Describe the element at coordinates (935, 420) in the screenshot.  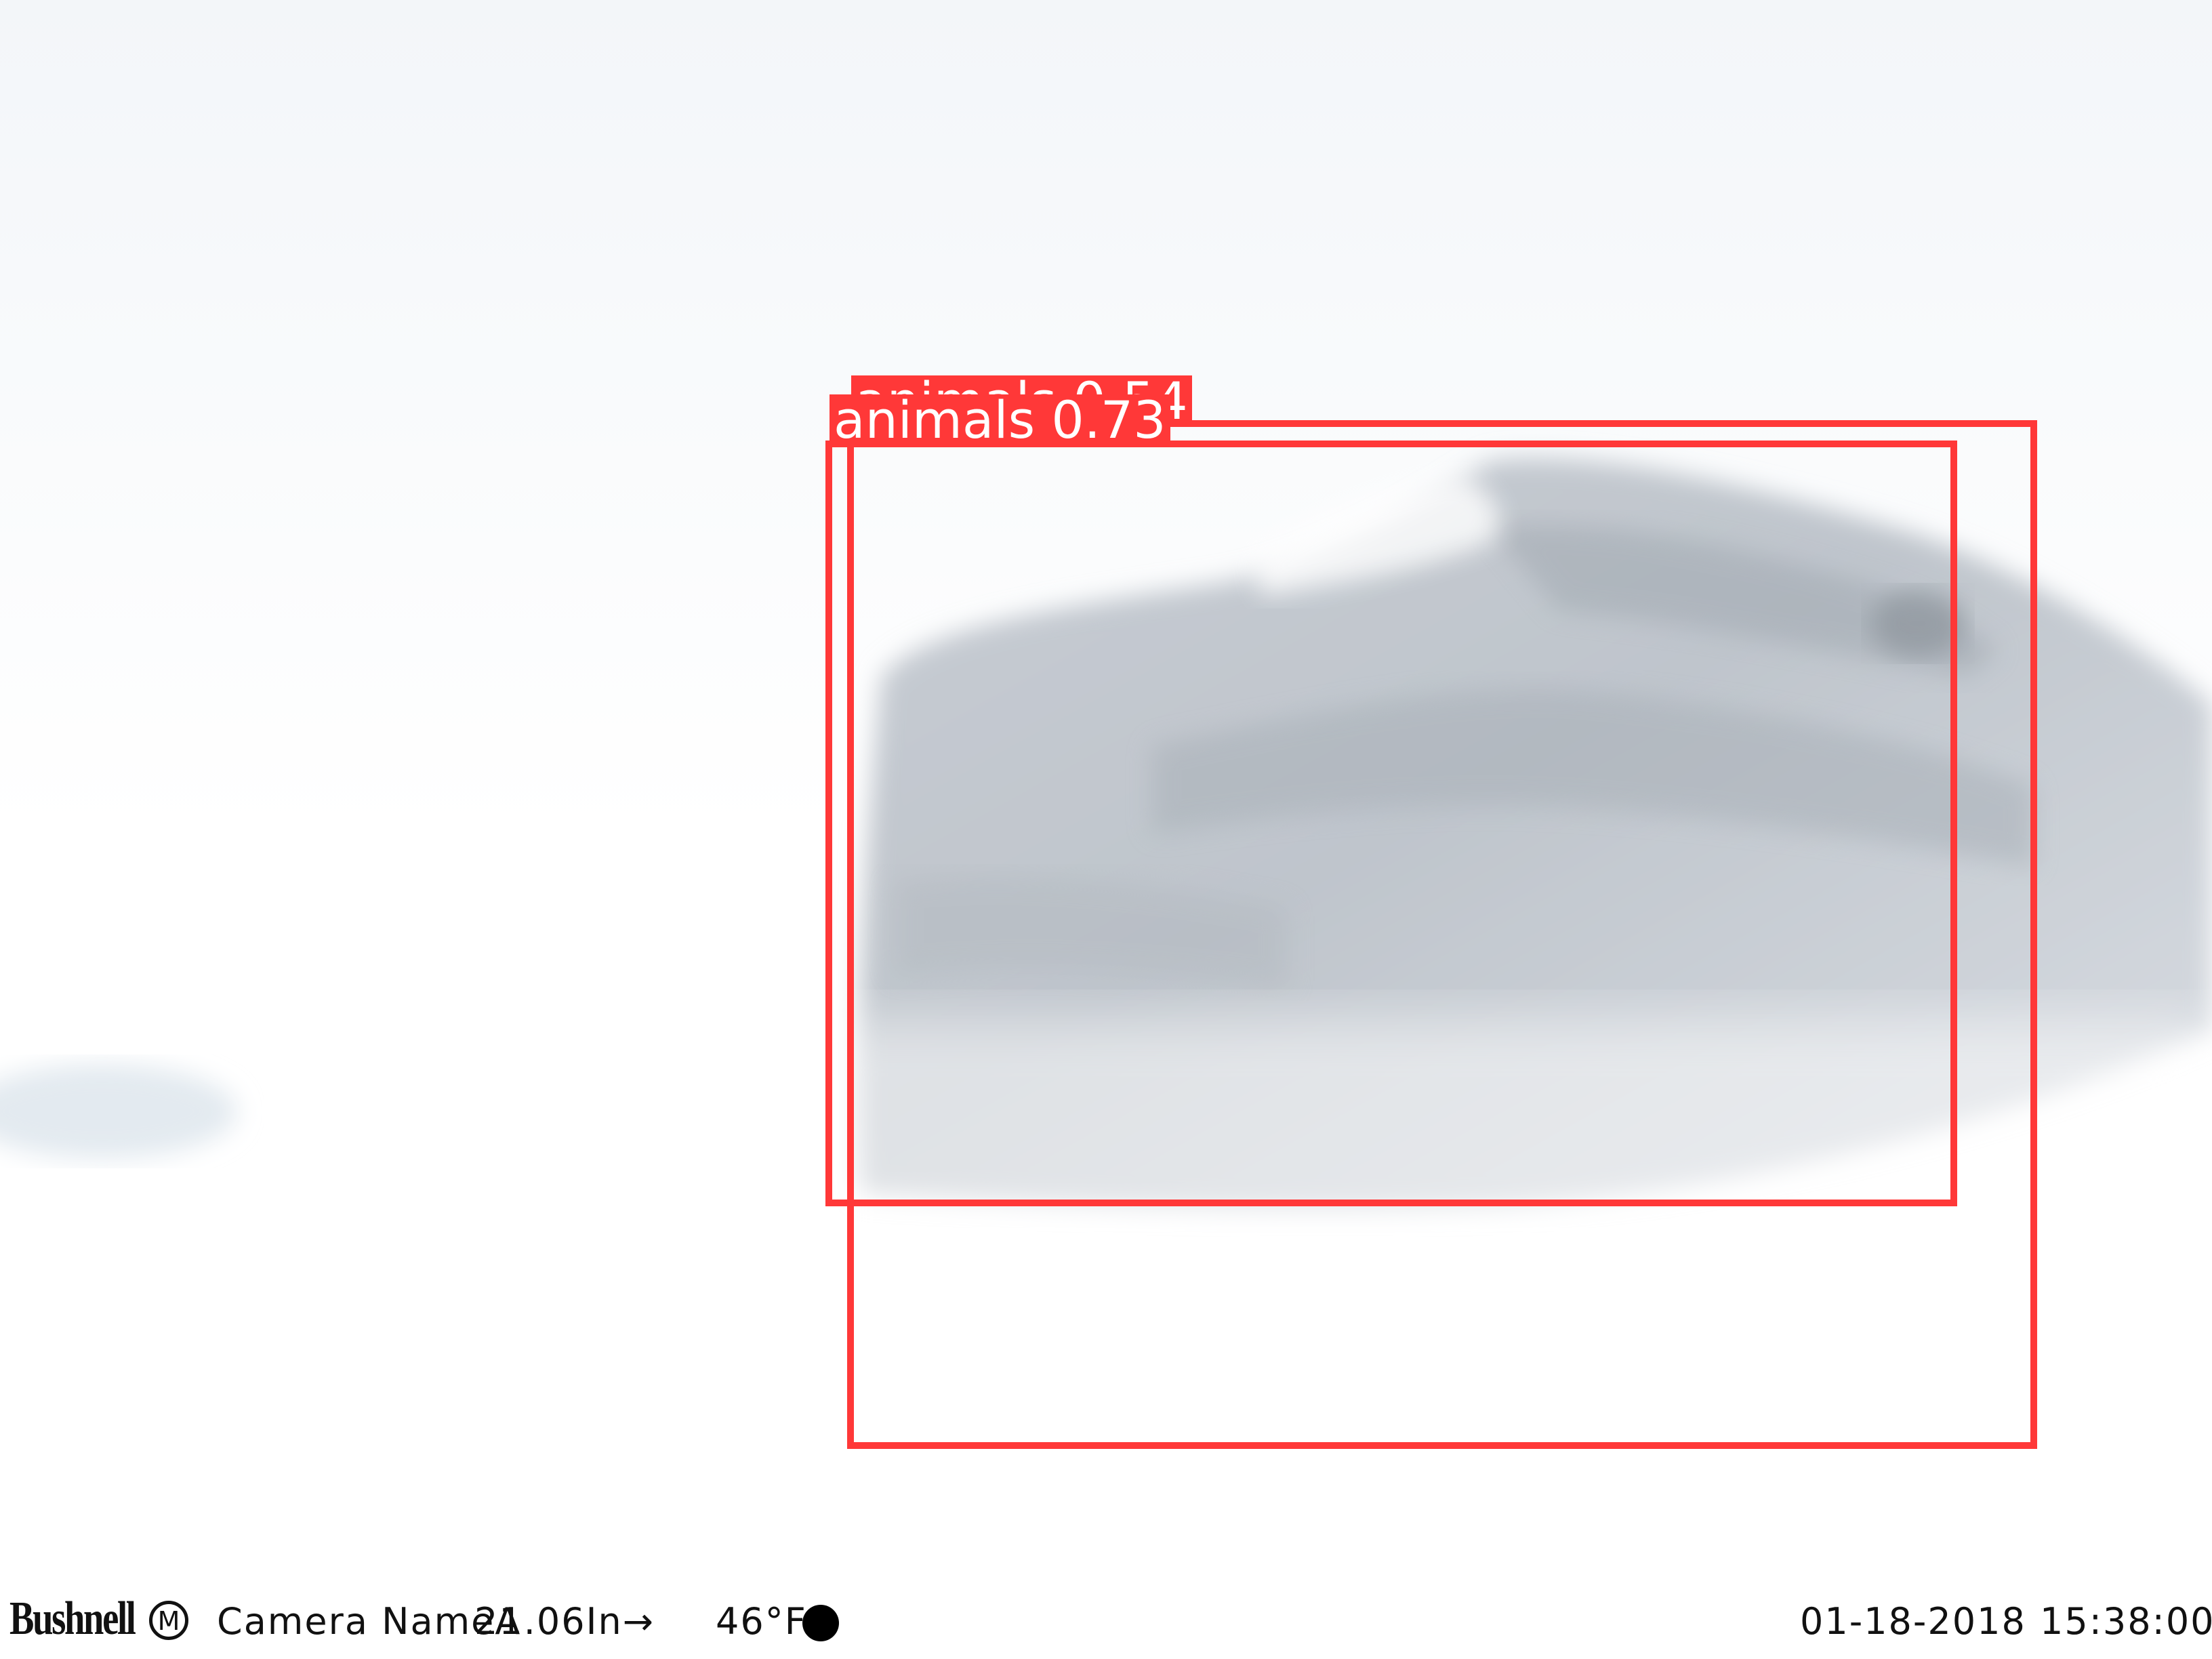
I see `detection-label-2-class: animals` at that location.